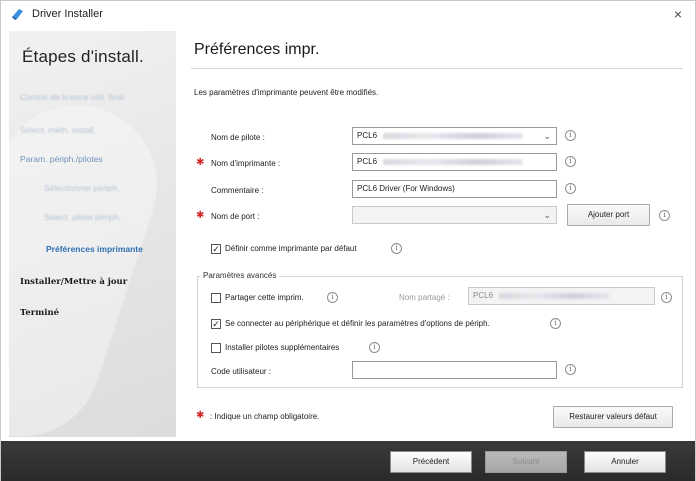 Image resolution: width=696 pixels, height=481 pixels. I want to click on page-title: Préférences impr., so click(257, 49).